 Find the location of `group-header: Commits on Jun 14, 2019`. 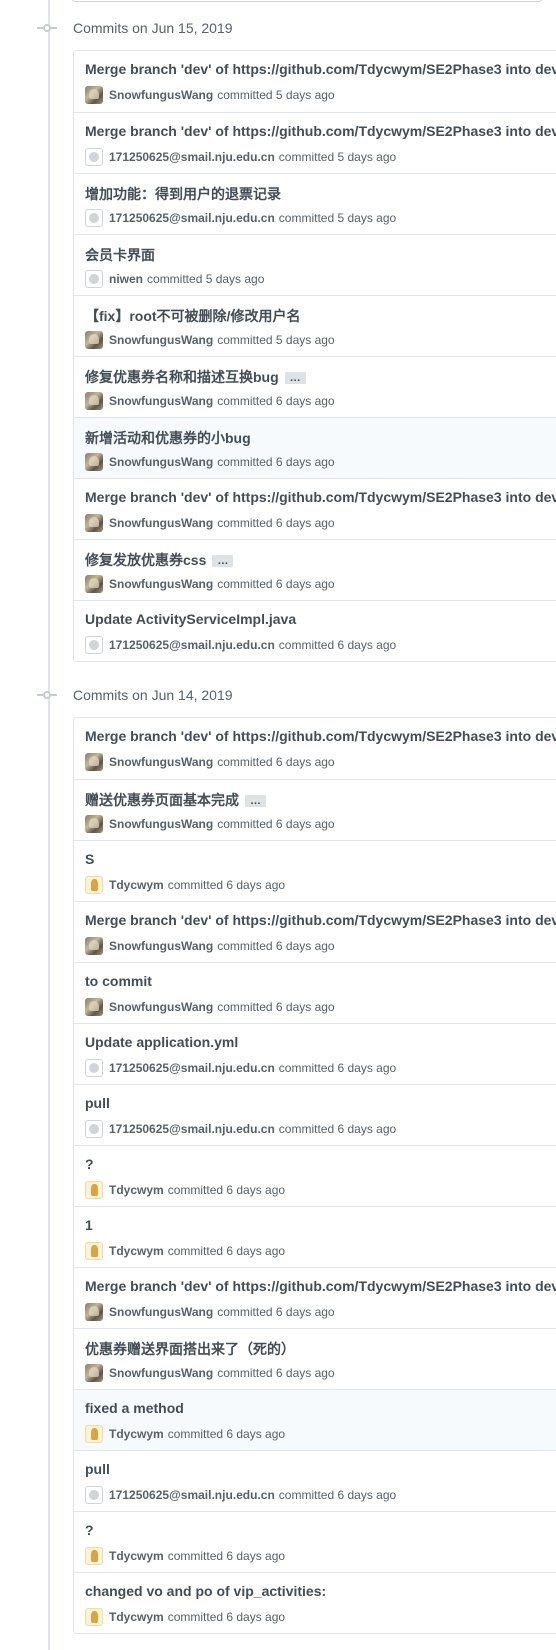

group-header: Commits on Jun 14, 2019 is located at coordinates (278, 697).